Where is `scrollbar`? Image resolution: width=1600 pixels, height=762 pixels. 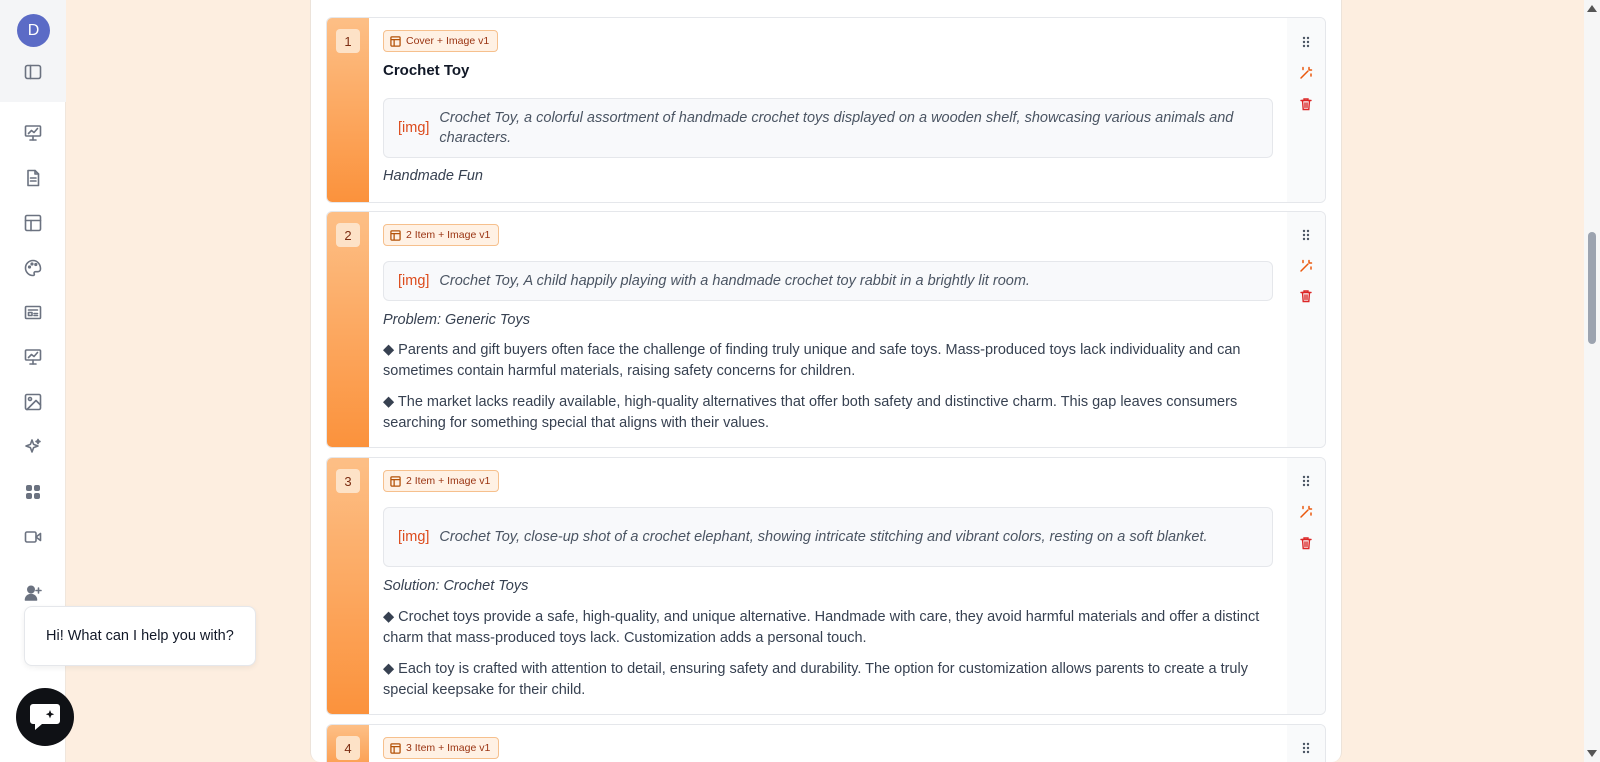
scrollbar is located at coordinates (1592, 381).